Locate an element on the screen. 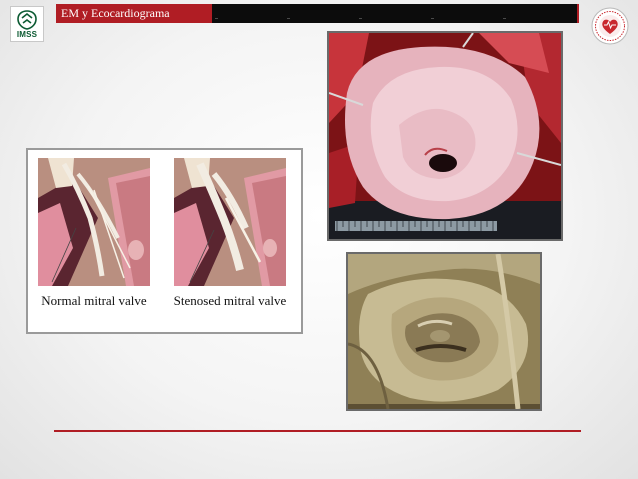 The width and height of the screenshot is (638, 479). pathology-photo-image is located at coordinates (444, 331).